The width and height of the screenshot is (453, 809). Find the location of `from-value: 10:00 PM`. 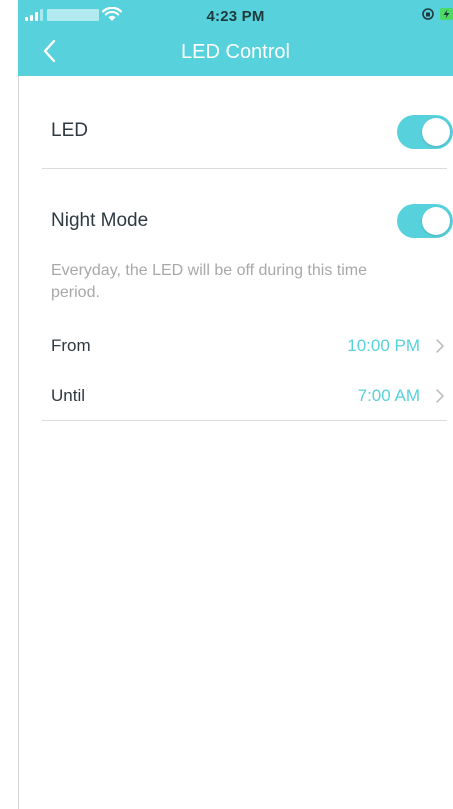

from-value: 10:00 PM is located at coordinates (383, 345).